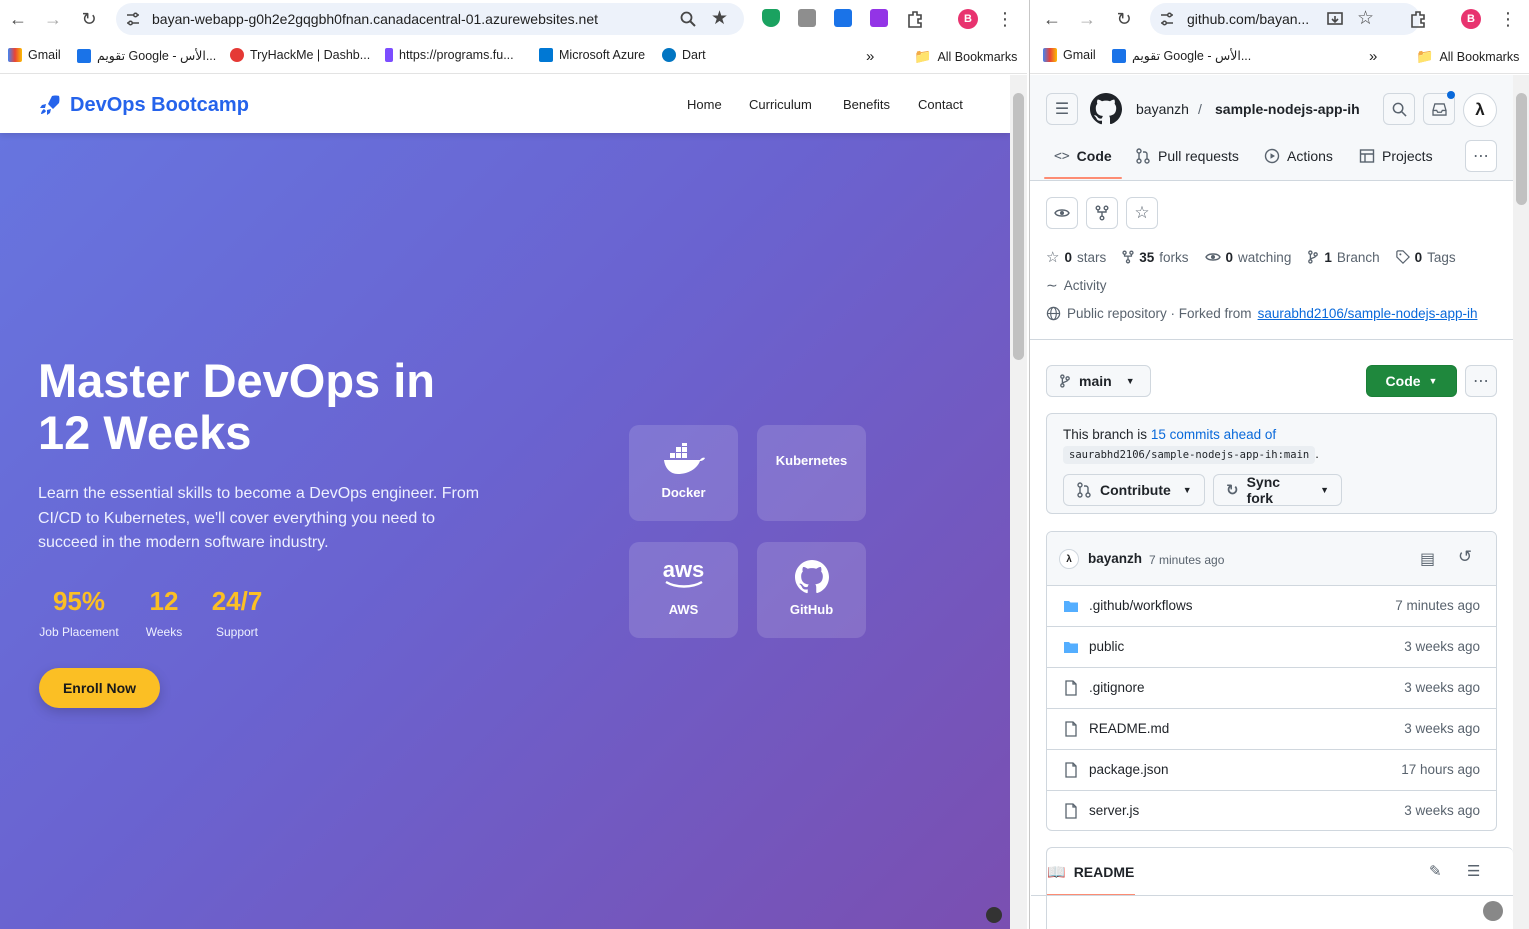 The width and height of the screenshot is (1529, 929). What do you see at coordinates (1465, 557) in the screenshot?
I see `history-icon: ↺` at bounding box center [1465, 557].